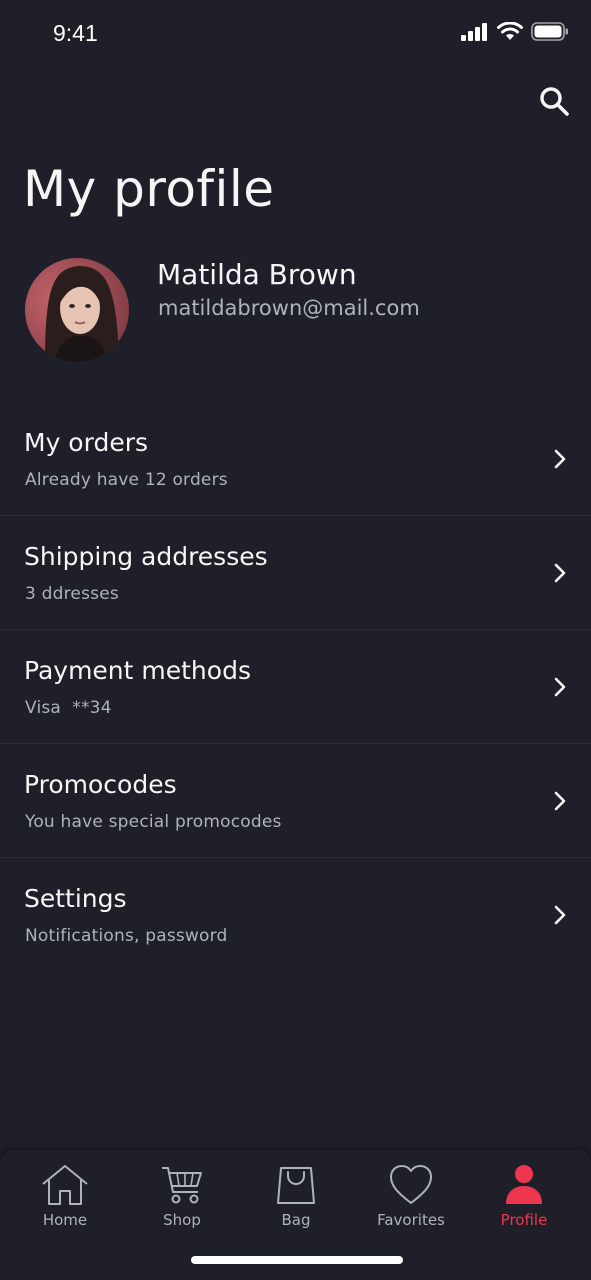 The width and height of the screenshot is (591, 1280). What do you see at coordinates (257, 274) in the screenshot?
I see `user-name: Matilda Brown` at bounding box center [257, 274].